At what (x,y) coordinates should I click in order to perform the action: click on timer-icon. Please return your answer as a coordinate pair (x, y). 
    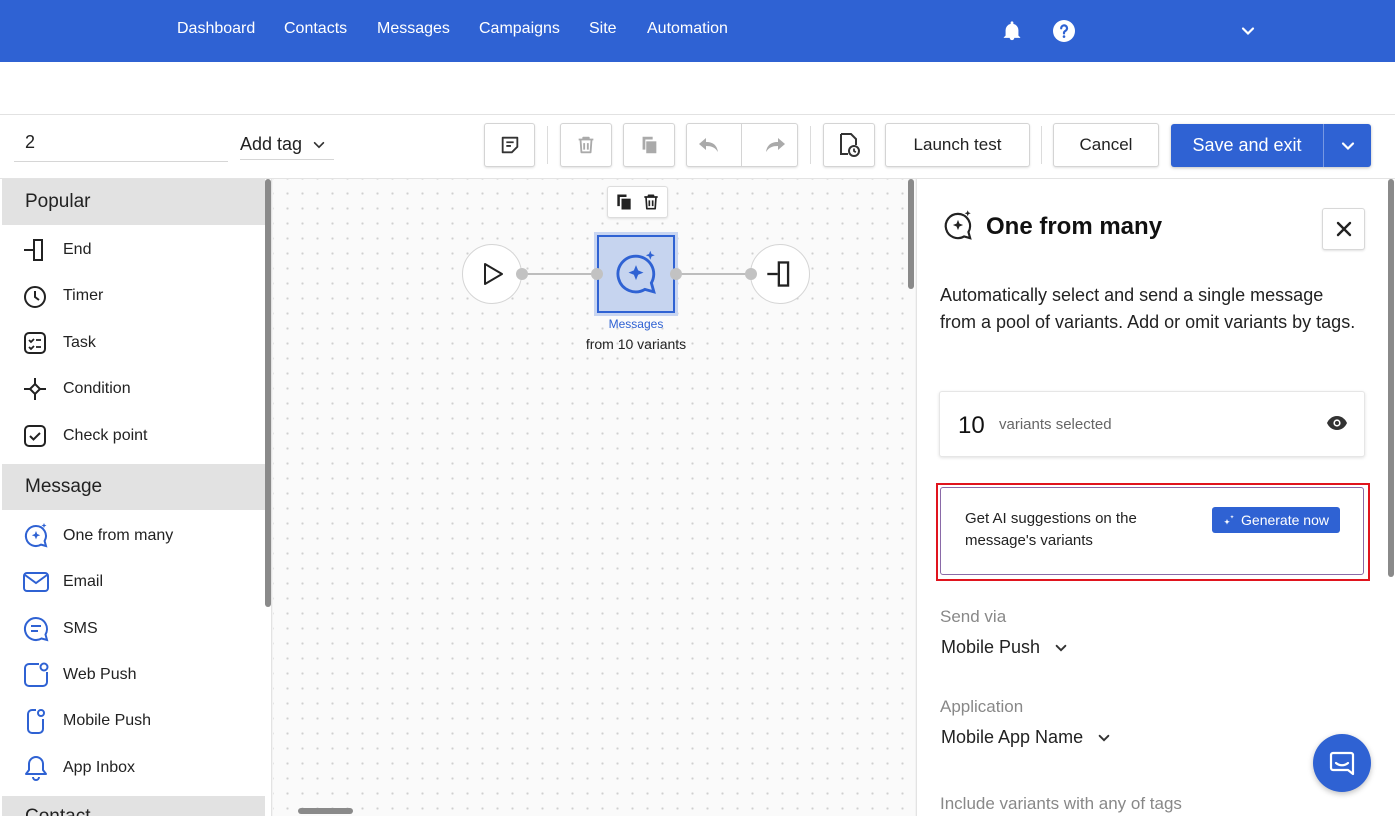
    Looking at the image, I should click on (38, 296).